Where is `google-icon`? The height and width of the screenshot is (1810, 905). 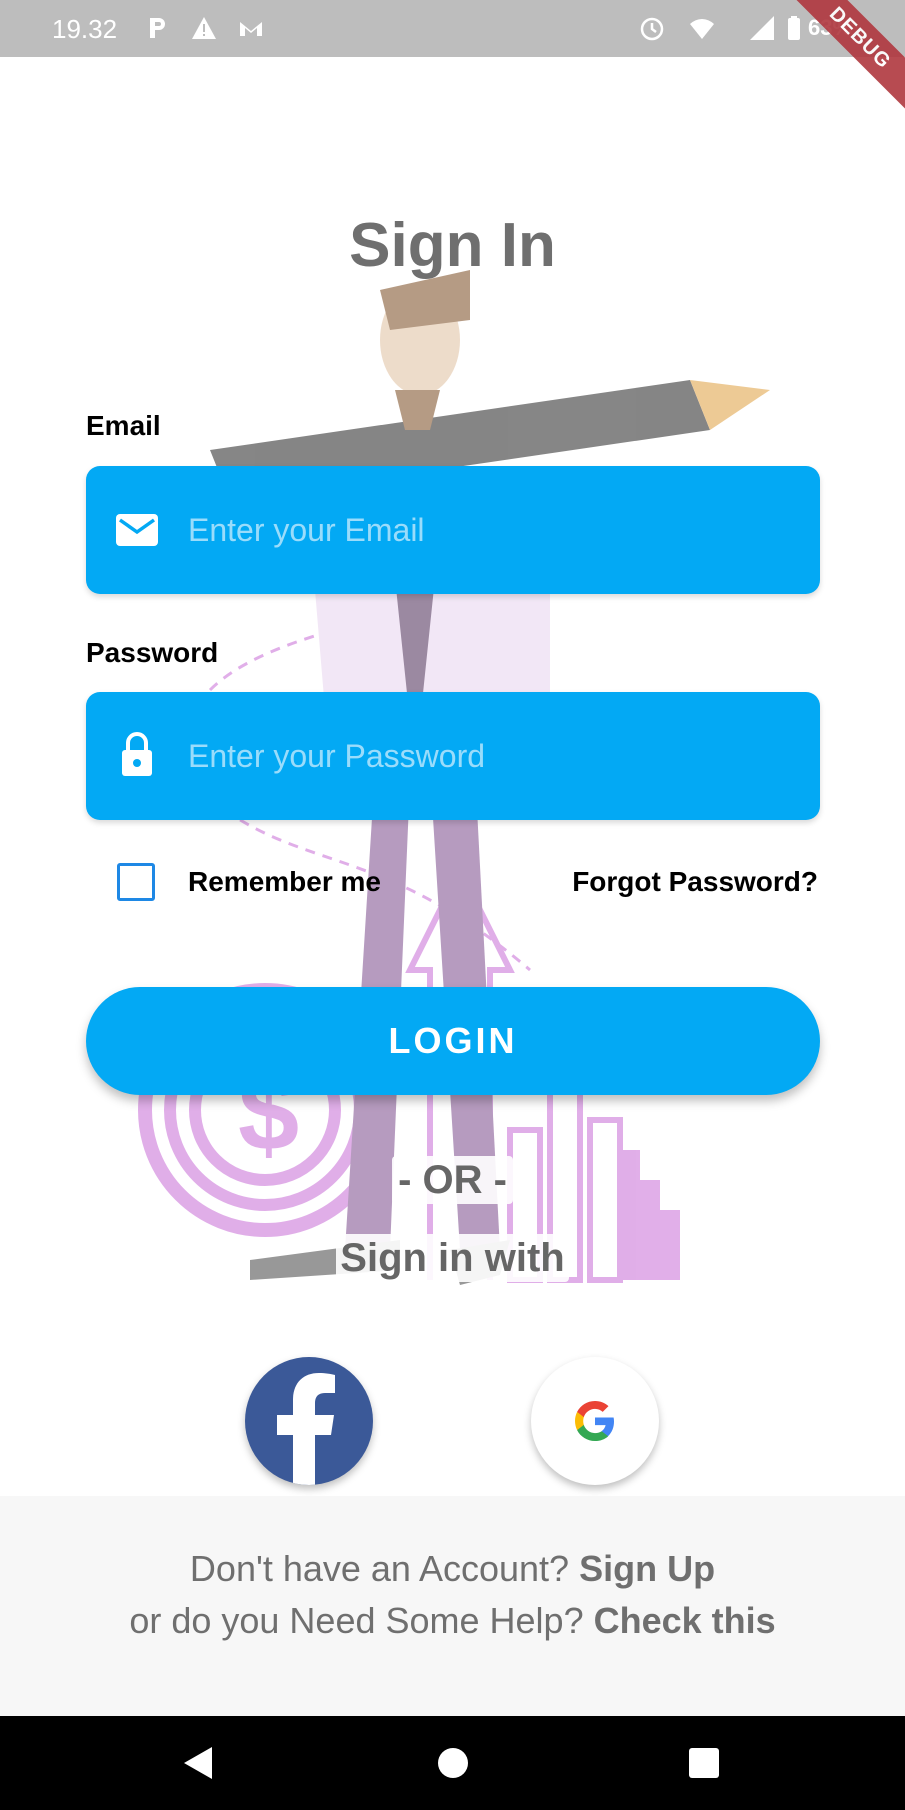
google-icon is located at coordinates (594, 1421).